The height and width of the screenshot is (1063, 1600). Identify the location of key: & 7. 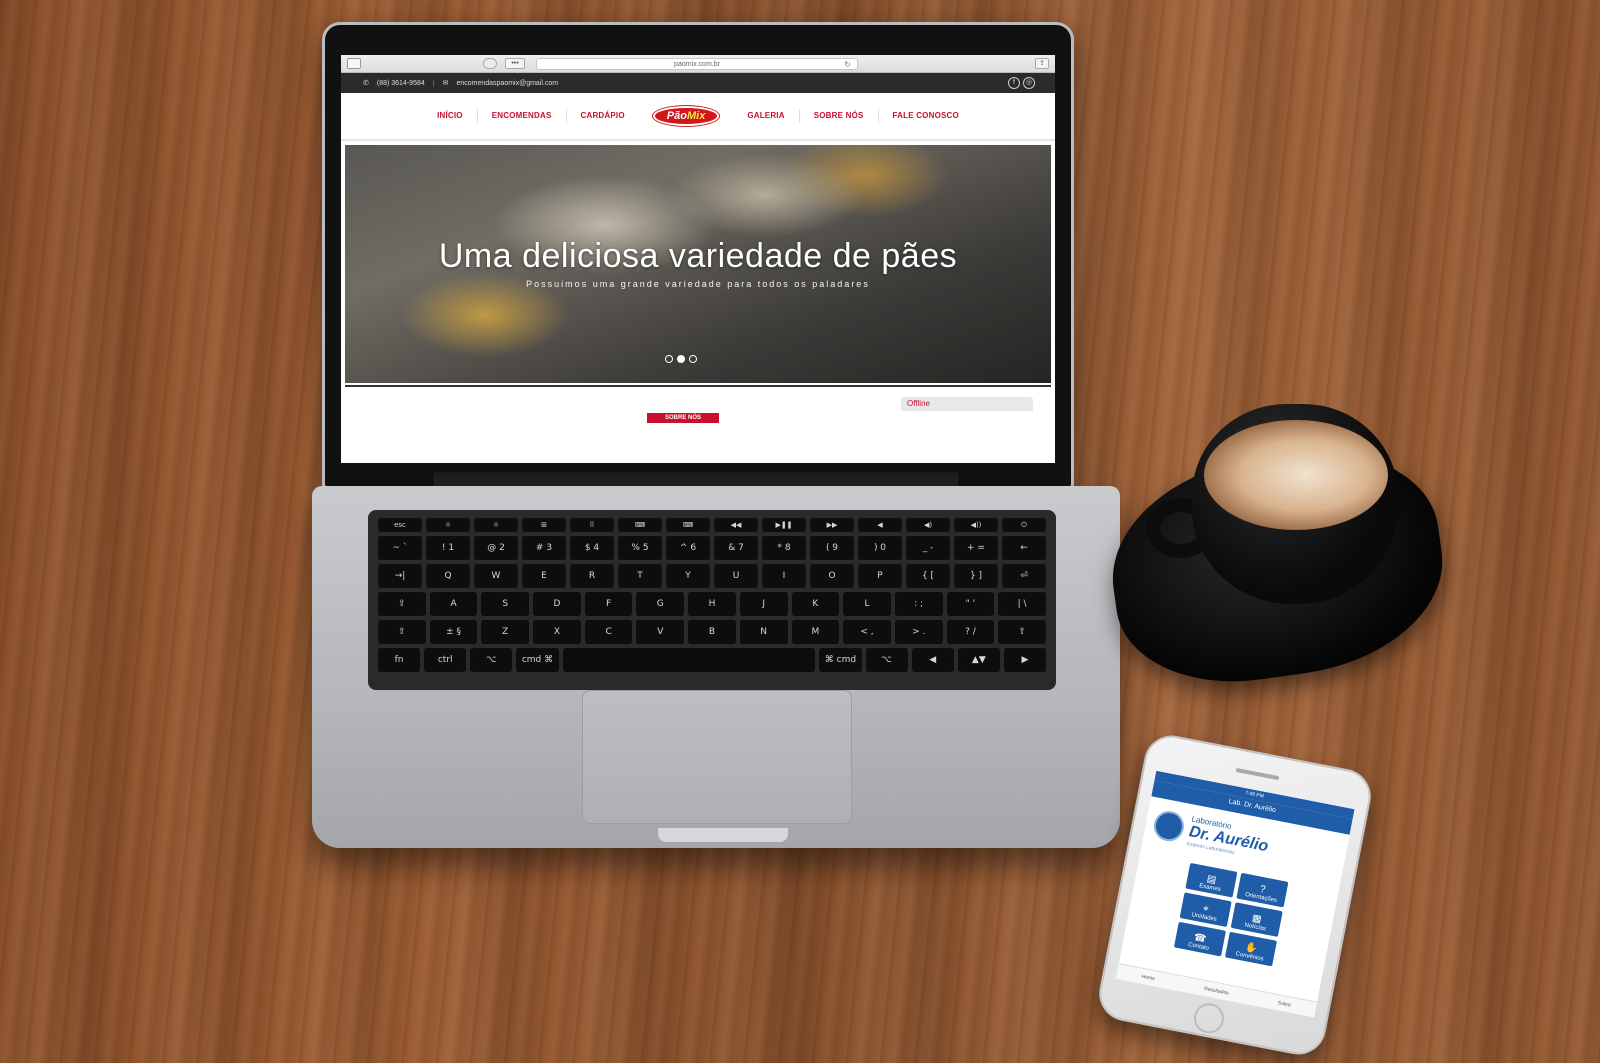
(736, 548).